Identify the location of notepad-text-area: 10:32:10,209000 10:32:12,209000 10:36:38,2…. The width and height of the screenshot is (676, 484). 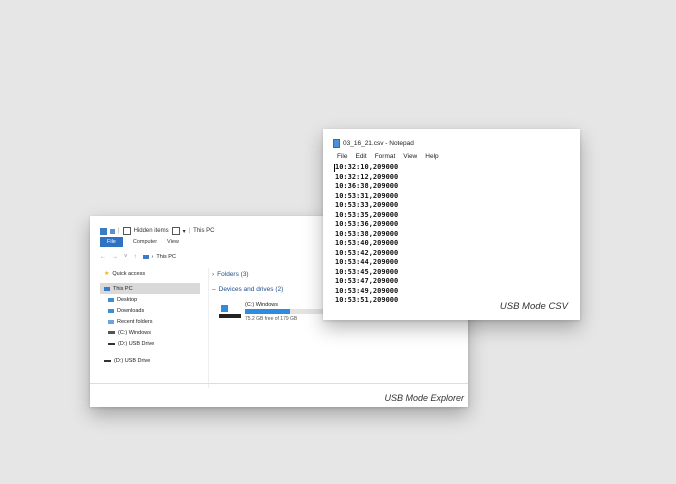
(404, 238).